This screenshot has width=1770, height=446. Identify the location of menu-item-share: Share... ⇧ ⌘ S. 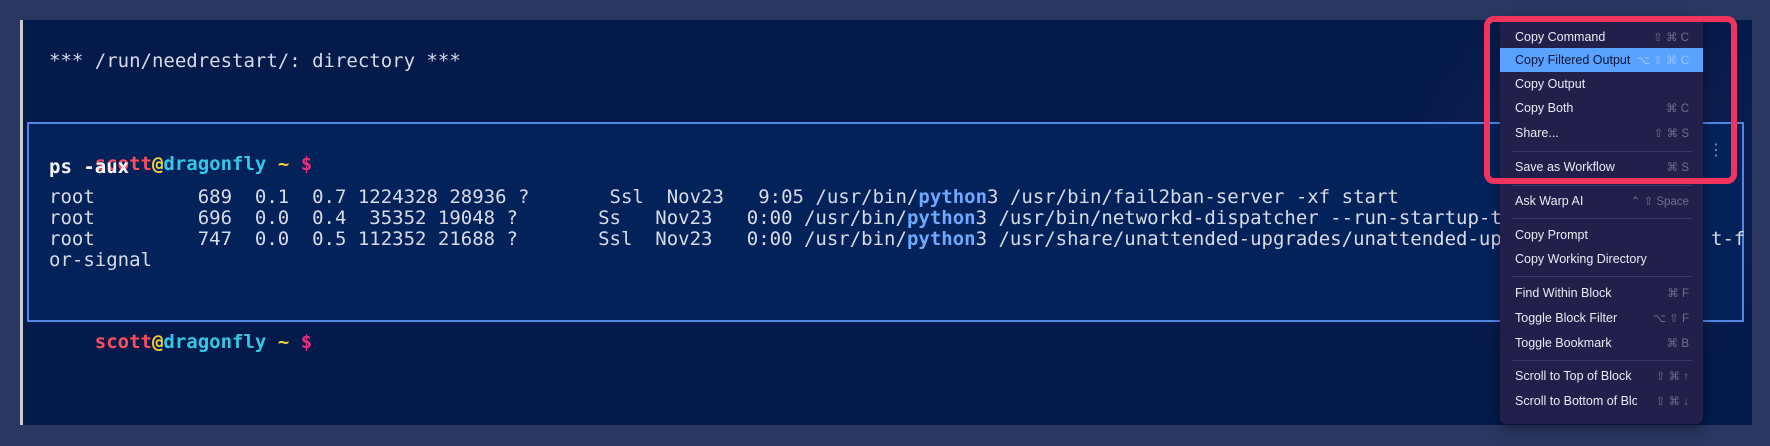
(1601, 133).